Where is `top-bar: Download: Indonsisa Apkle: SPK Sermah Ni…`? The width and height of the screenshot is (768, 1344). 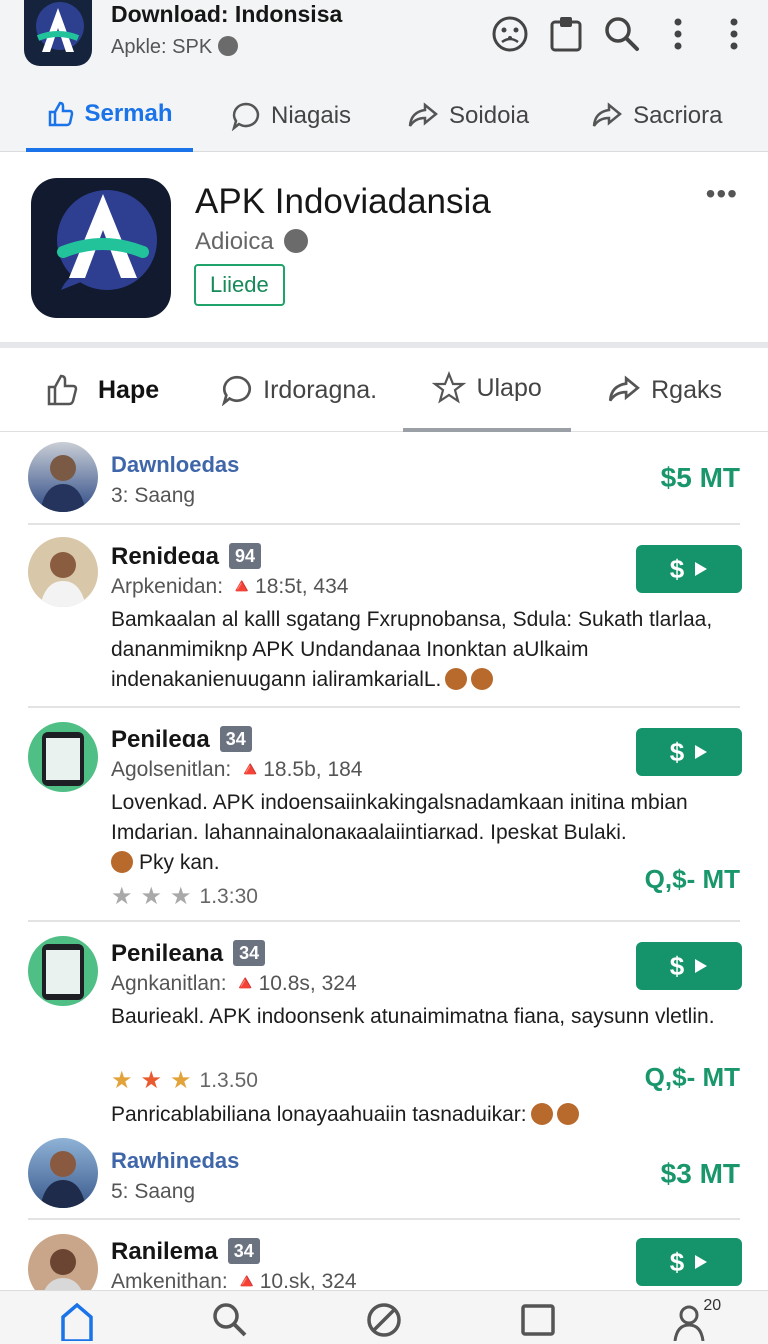 top-bar: Download: Indonsisa Apkle: SPK Sermah Ni… is located at coordinates (384, 76).